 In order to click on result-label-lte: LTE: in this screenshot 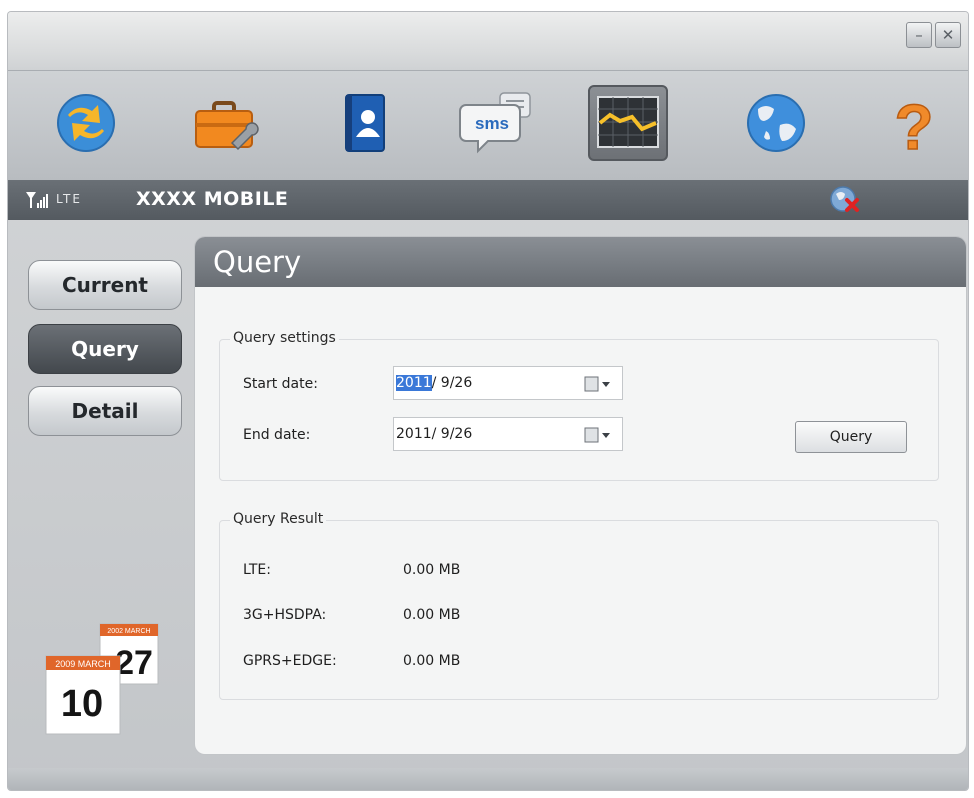, I will do `click(257, 570)`.